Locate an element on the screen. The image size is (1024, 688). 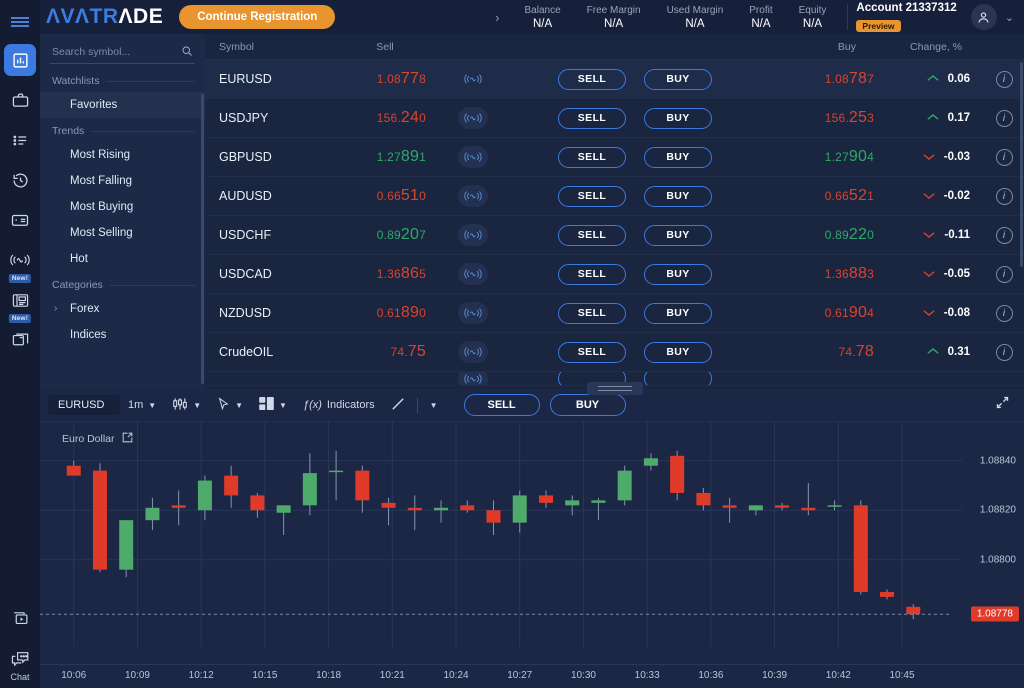
table-row: USDCHF 0.89207 SELL BUY 0.89220 -0.11 i is located at coordinates (614, 235).